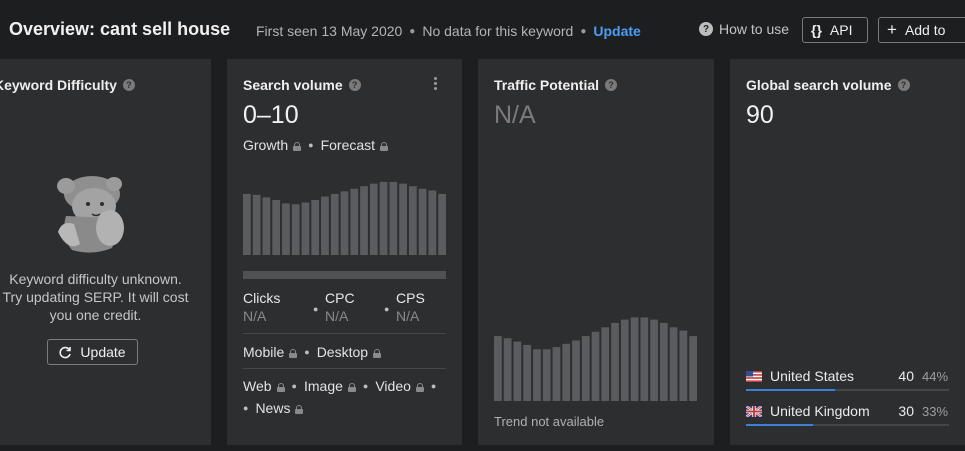 The width and height of the screenshot is (965, 451). I want to click on serp-features-row: Web ● Image ● Video ●, so click(343, 386).